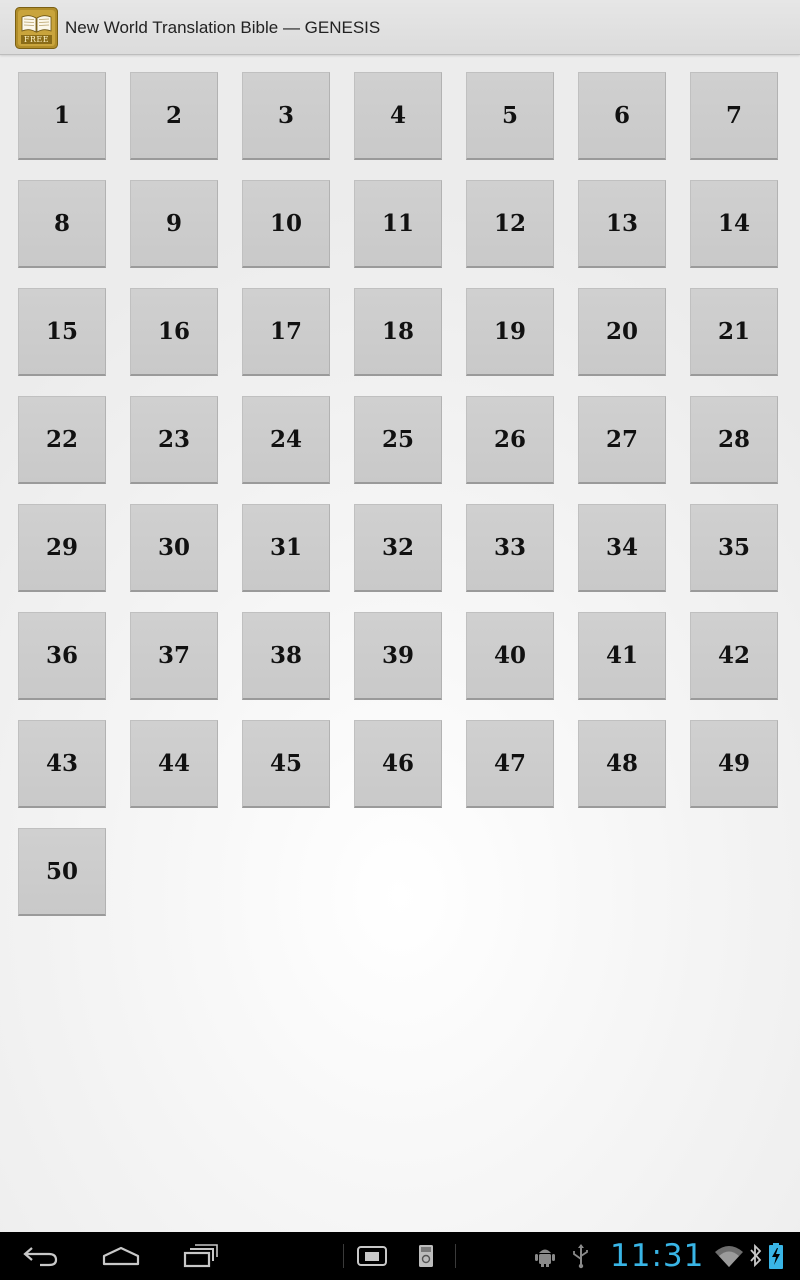 This screenshot has height=1280, width=800. I want to click on chapter-button-35: 35, so click(734, 548).